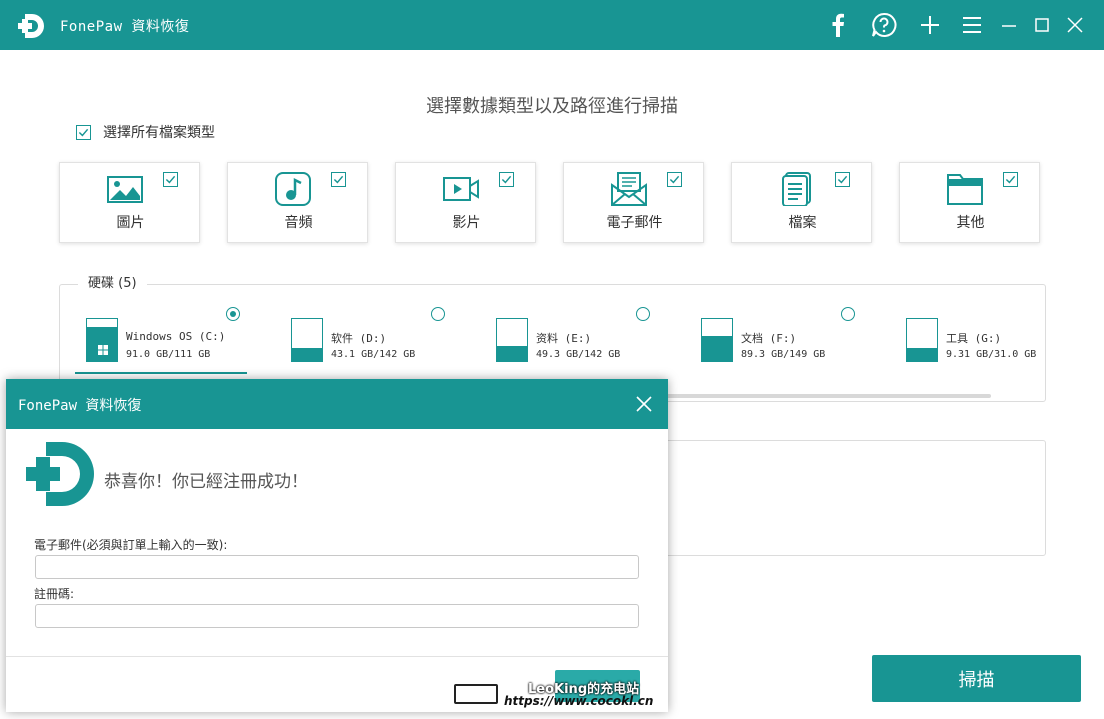  What do you see at coordinates (337, 404) in the screenshot?
I see `dialog-header: FonePaw 資料恢復` at bounding box center [337, 404].